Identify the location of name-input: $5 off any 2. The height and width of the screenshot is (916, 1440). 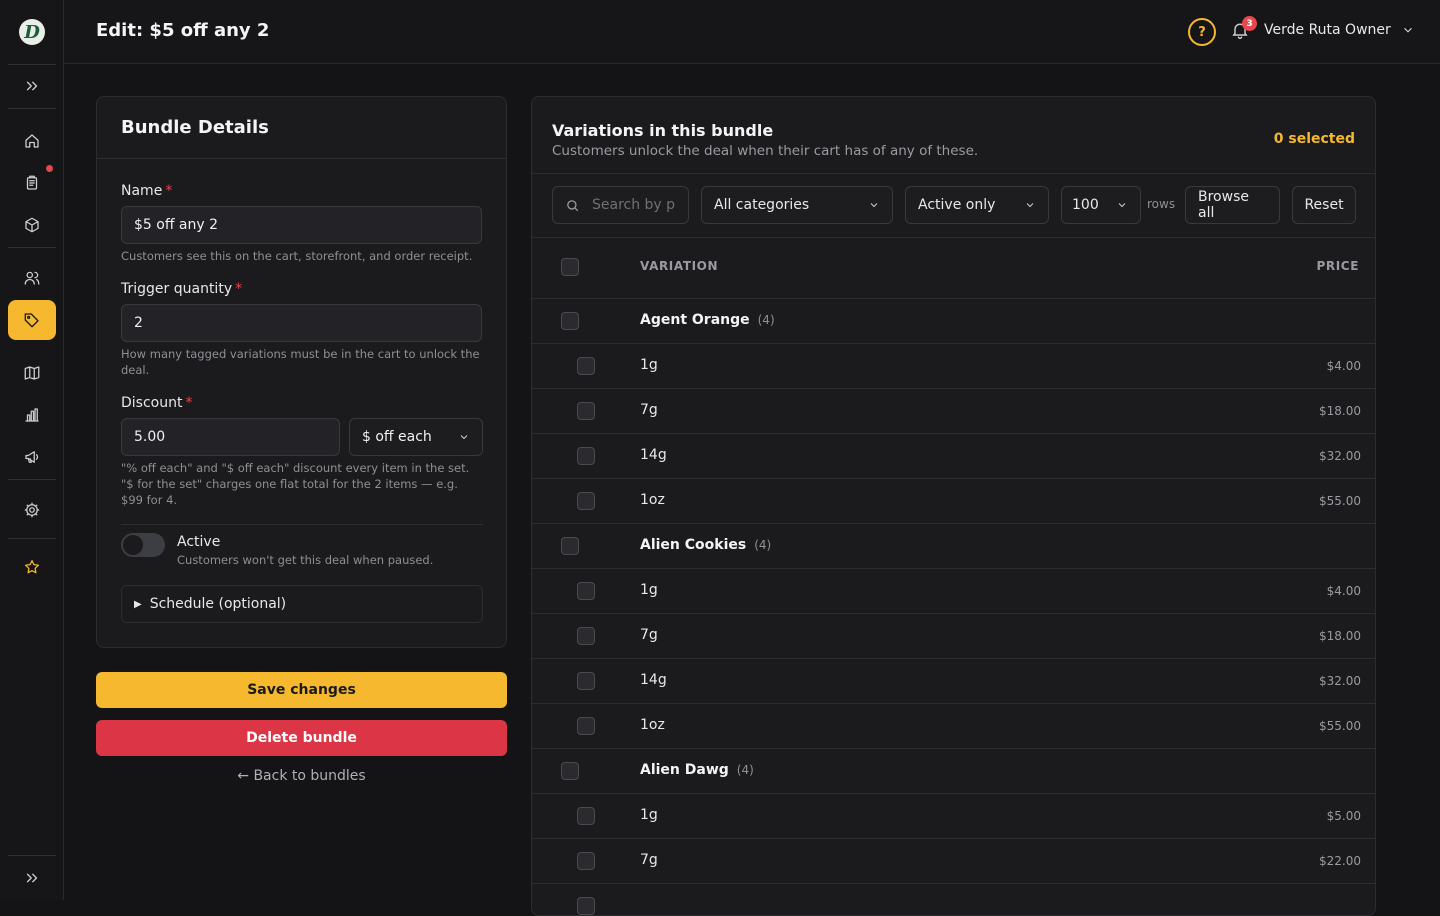
(301, 225).